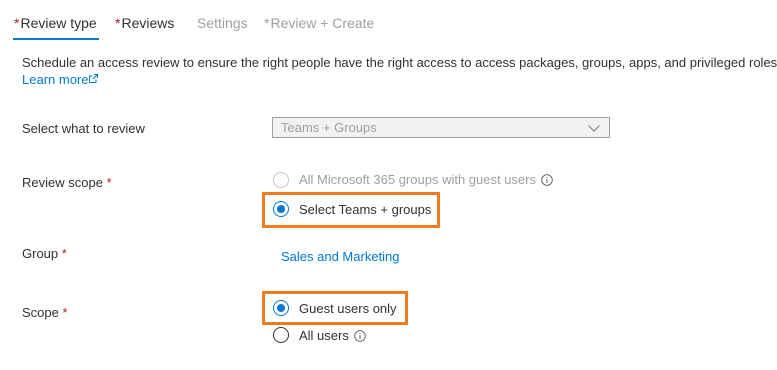  What do you see at coordinates (148, 23) in the screenshot?
I see `tab-label: Reviews` at bounding box center [148, 23].